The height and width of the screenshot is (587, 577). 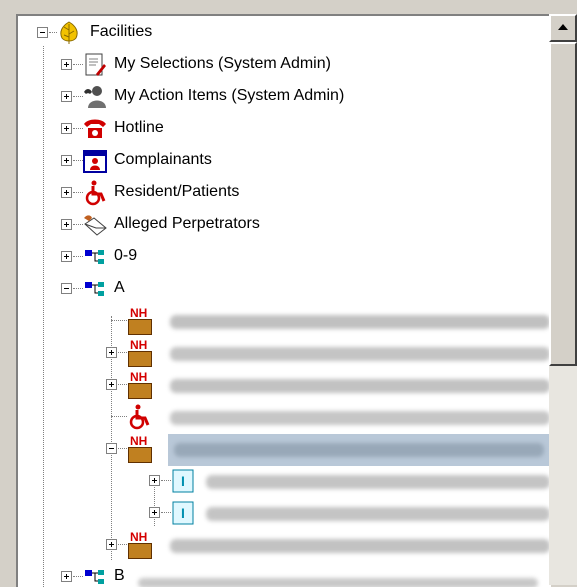 I want to click on tree-node-label: Hotline, so click(x=139, y=127).